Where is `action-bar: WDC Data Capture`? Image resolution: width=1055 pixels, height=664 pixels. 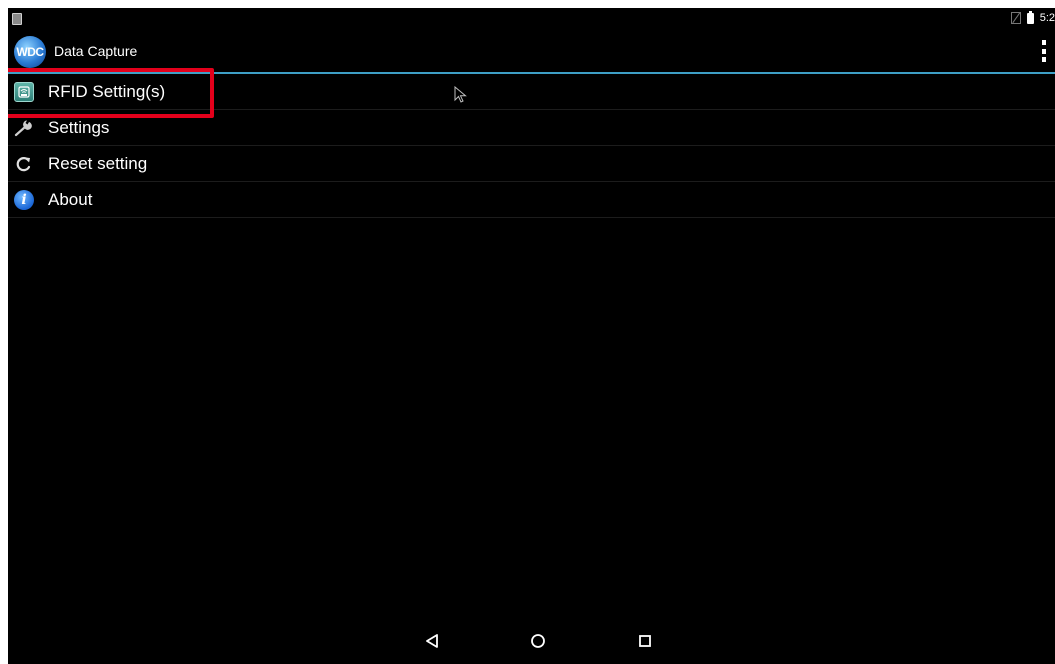
action-bar: WDC Data Capture is located at coordinates (531, 52).